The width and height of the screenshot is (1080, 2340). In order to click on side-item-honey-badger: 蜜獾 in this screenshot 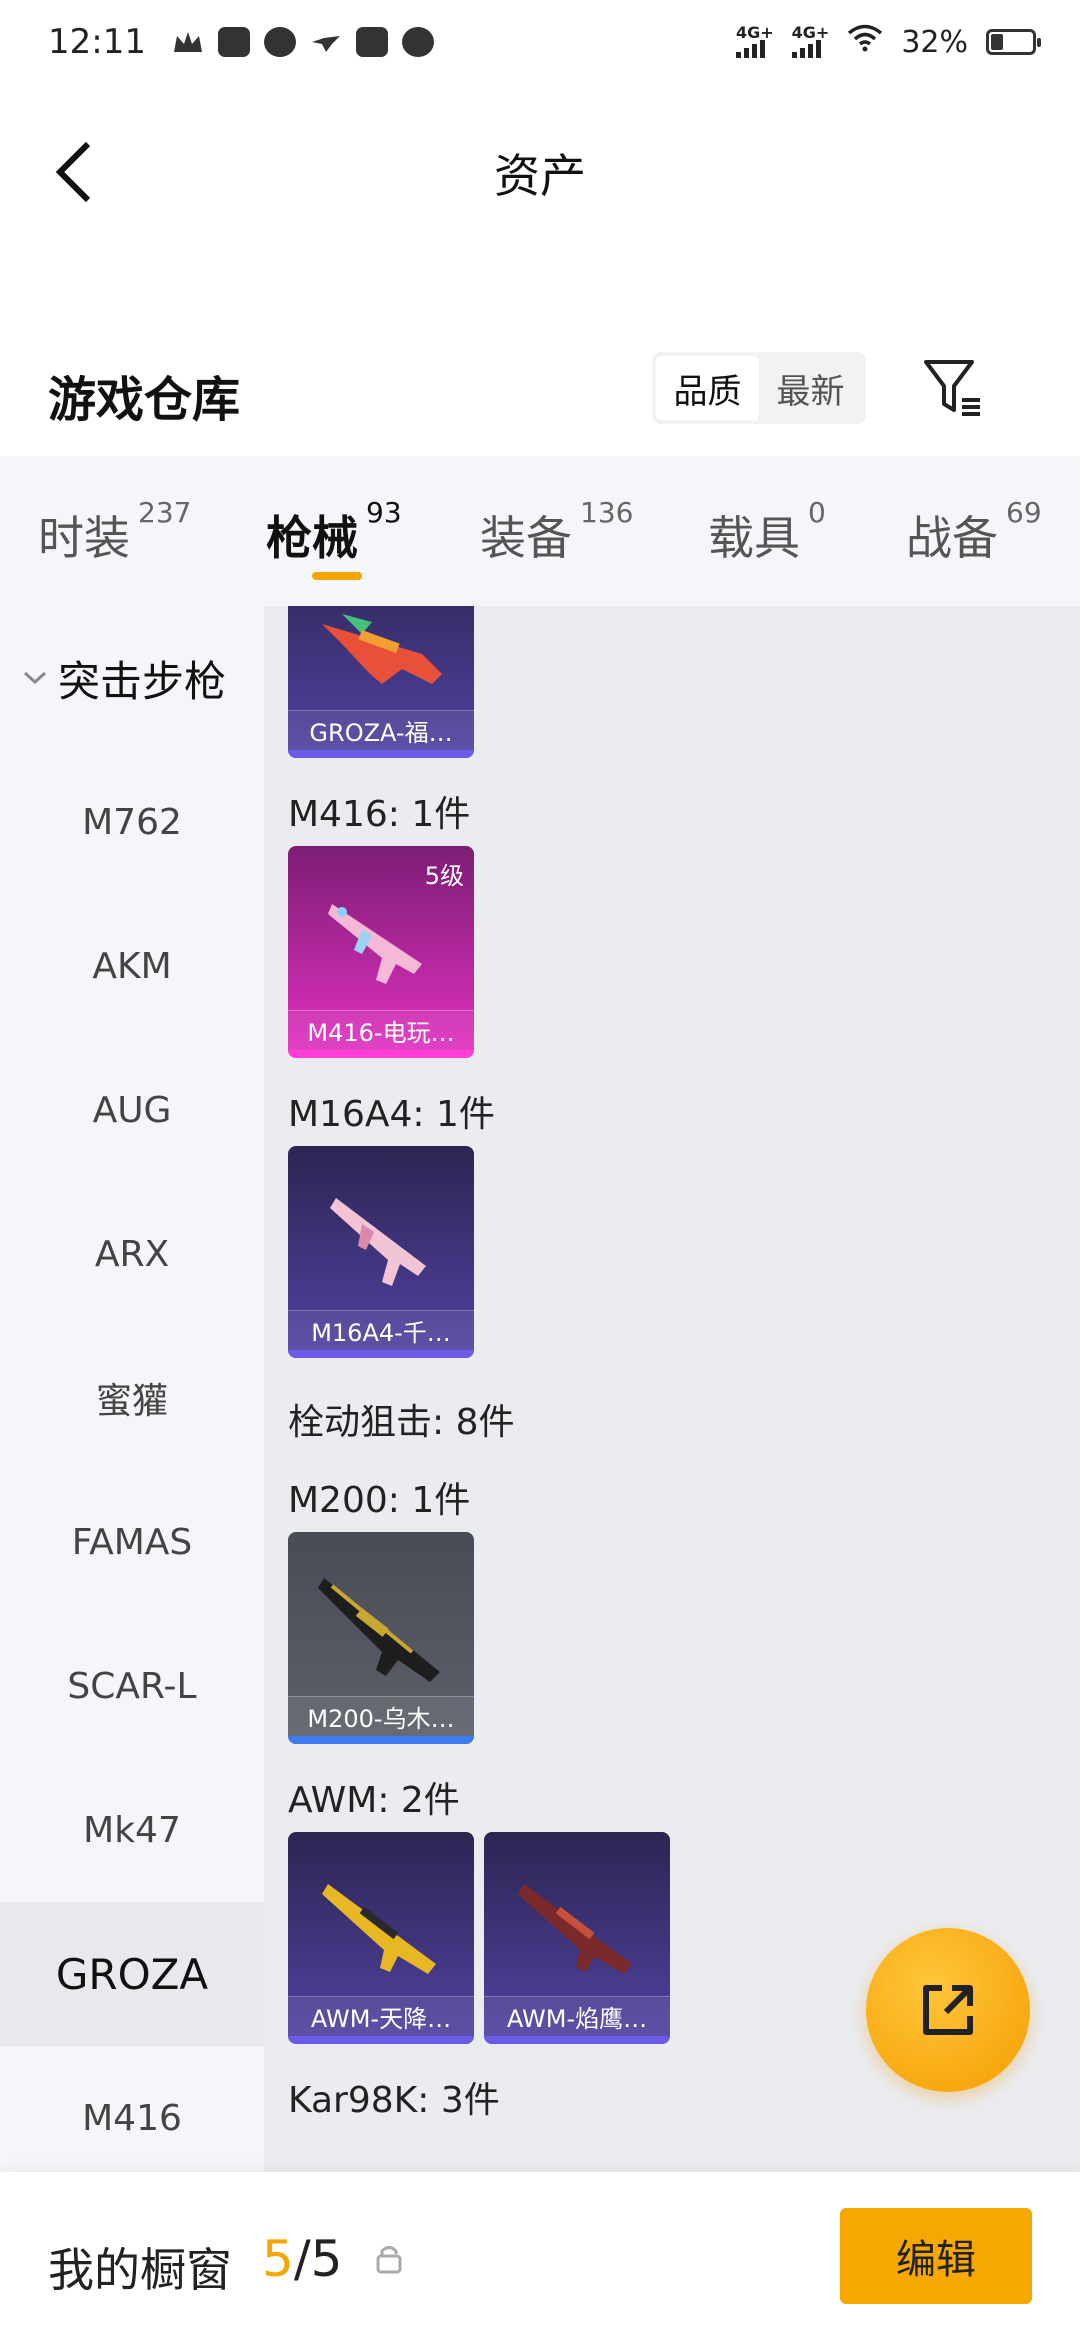, I will do `click(132, 1398)`.